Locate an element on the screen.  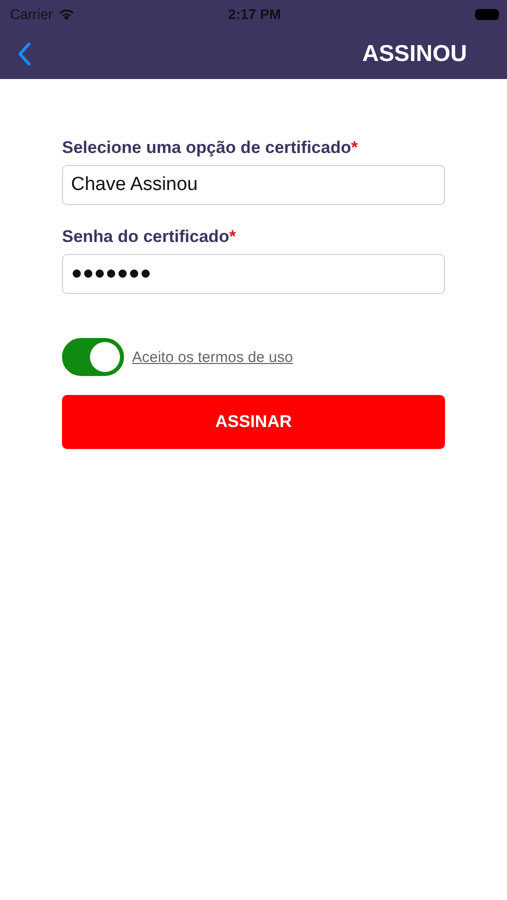
input-field: Chave Assinou is located at coordinates (253, 185).